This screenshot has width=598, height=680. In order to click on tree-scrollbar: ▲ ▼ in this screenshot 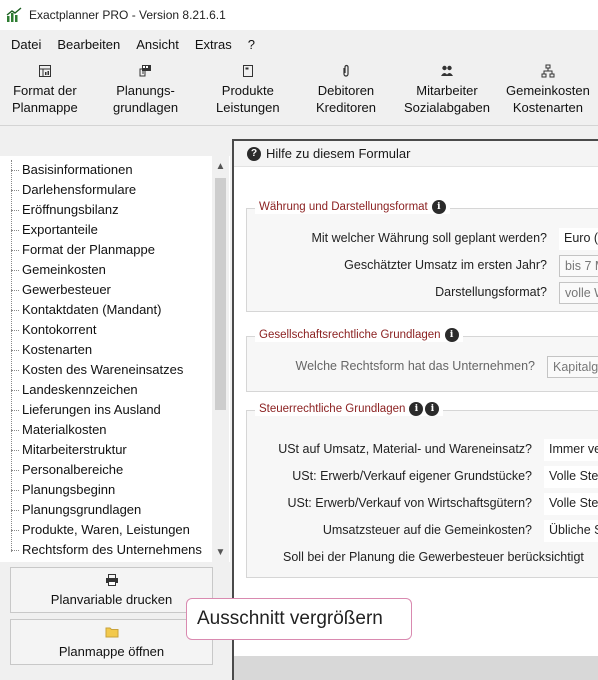, I will do `click(220, 359)`.